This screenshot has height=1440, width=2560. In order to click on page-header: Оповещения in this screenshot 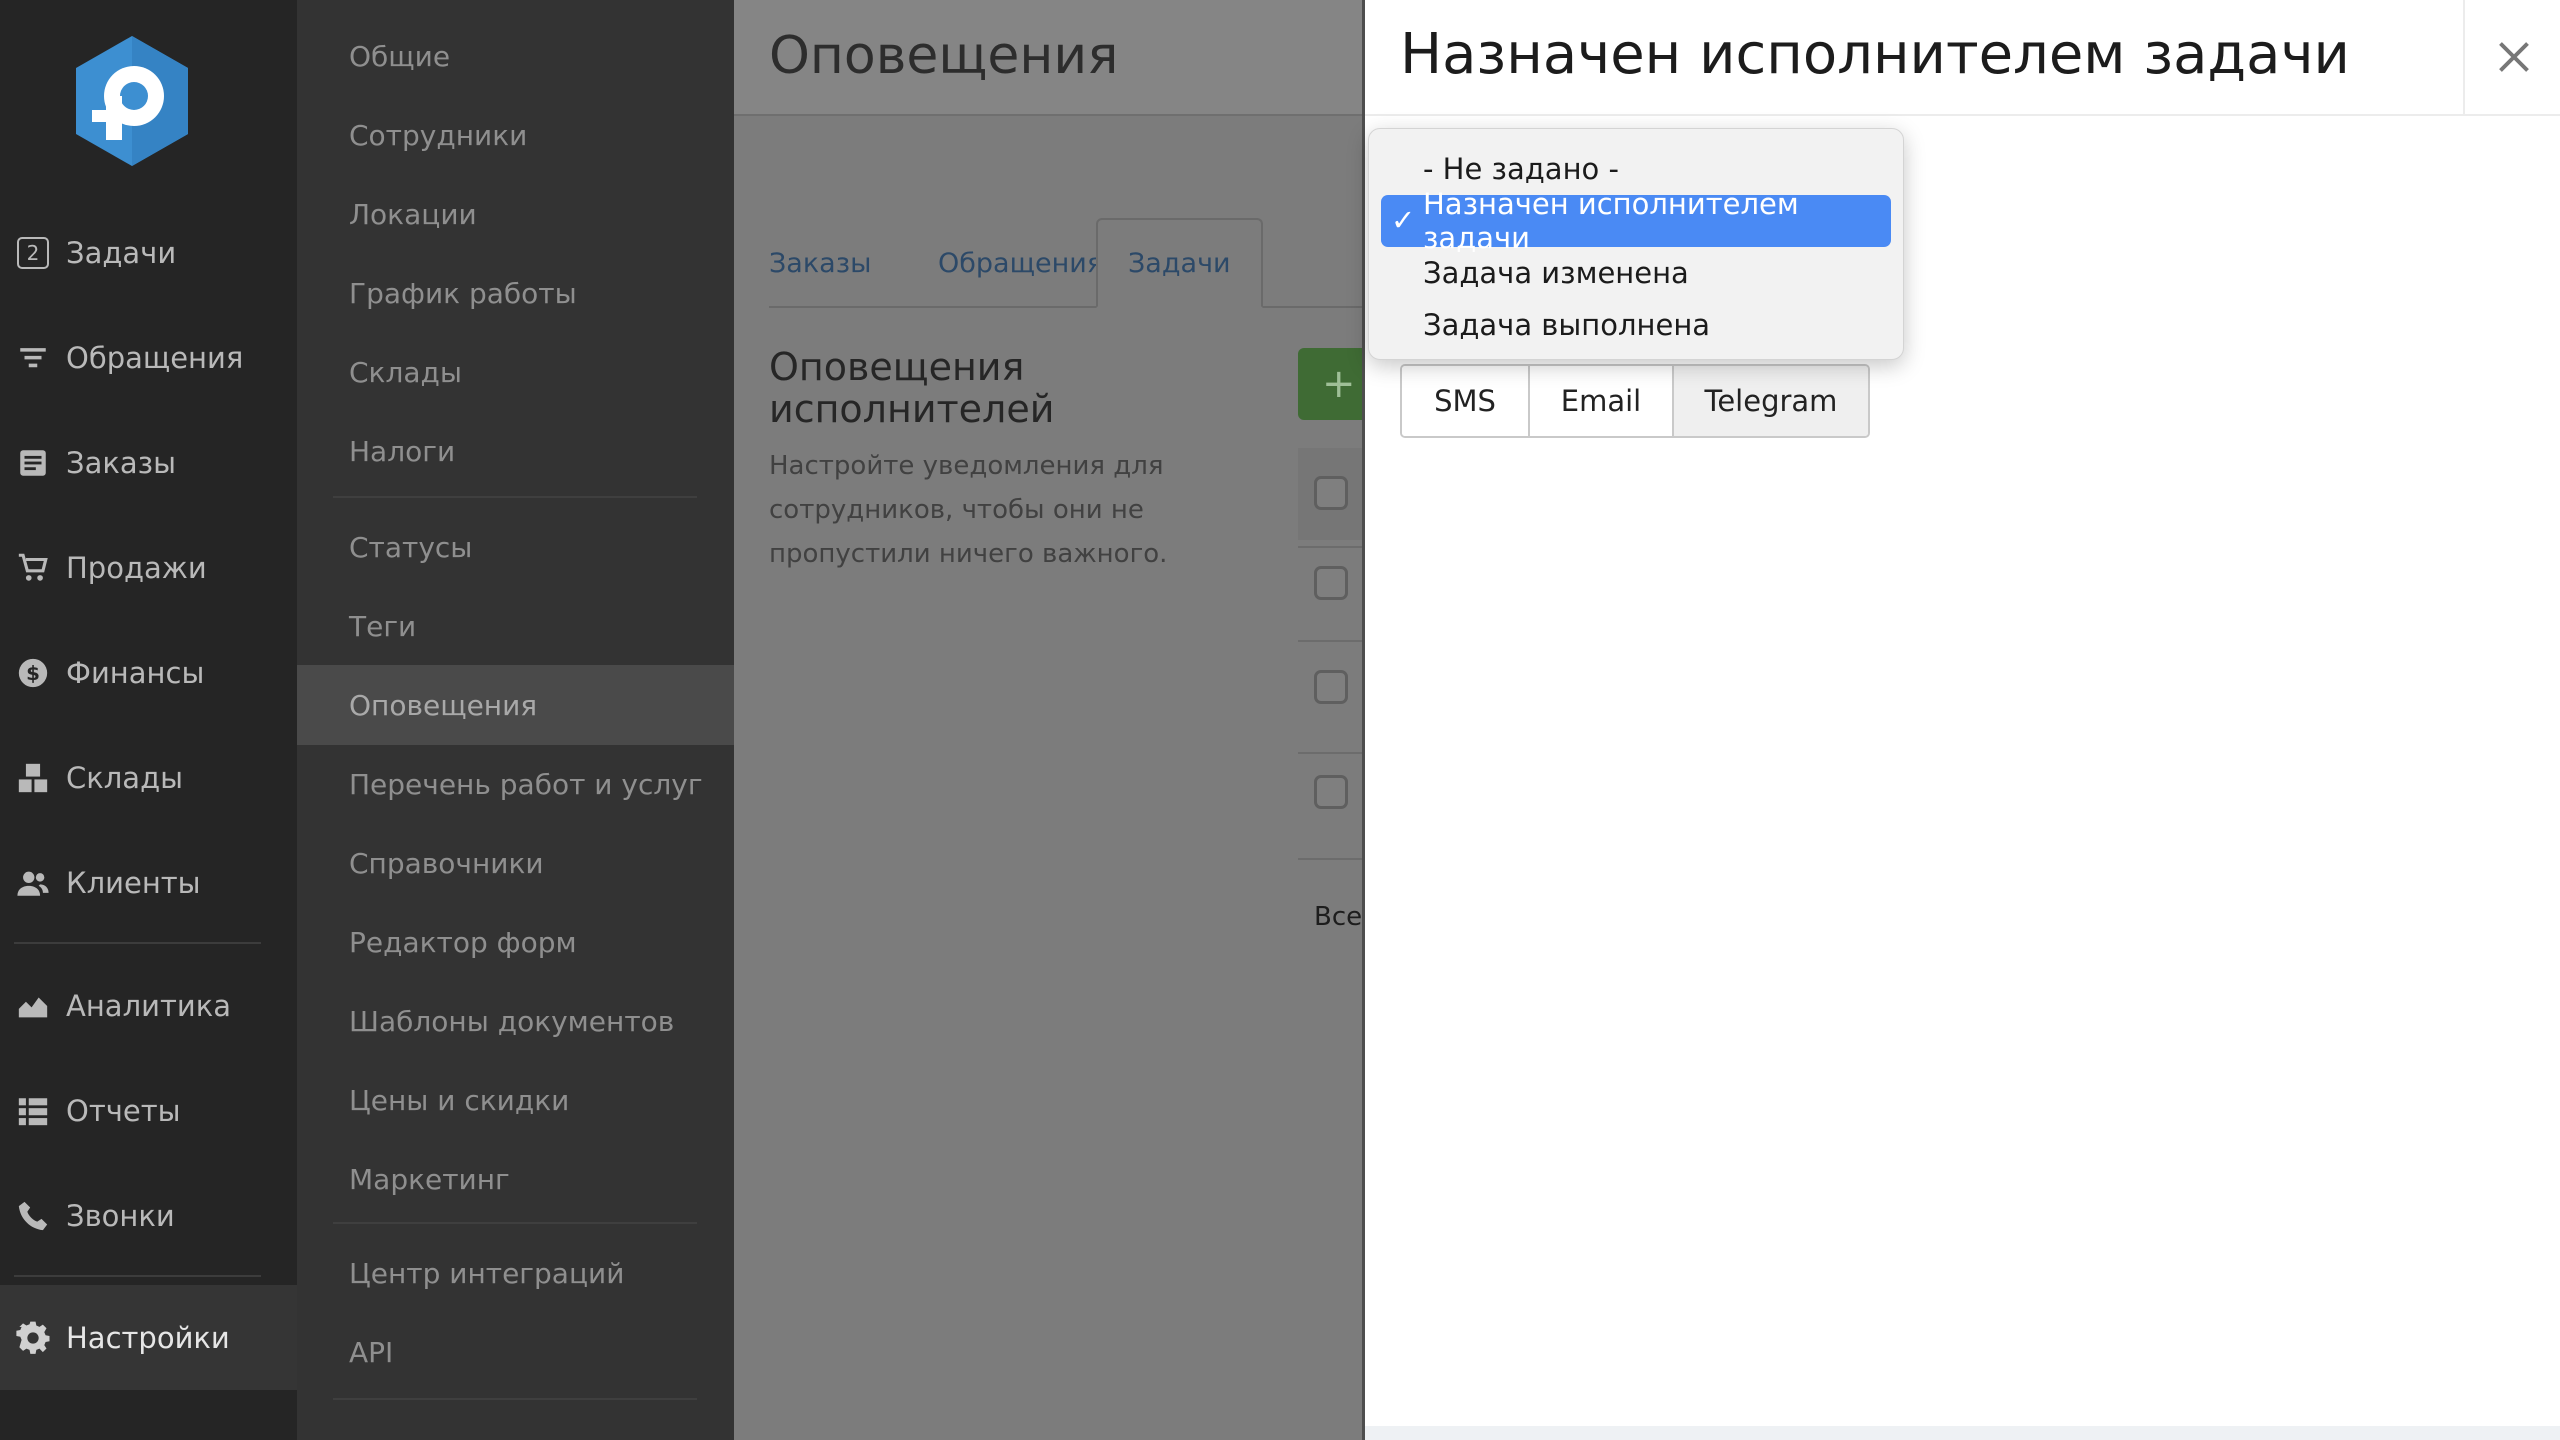, I will do `click(1049, 58)`.